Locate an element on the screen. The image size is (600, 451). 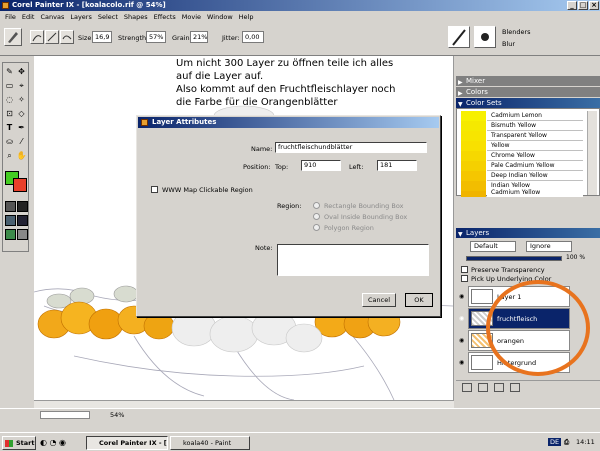
quicklaunch-icons: ◐ ◔ ◉ is located at coordinates (53, 442).